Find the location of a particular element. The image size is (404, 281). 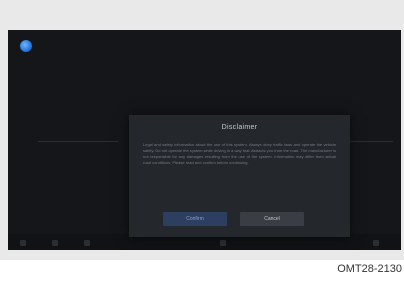

background-divider-left is located at coordinates (78, 141).